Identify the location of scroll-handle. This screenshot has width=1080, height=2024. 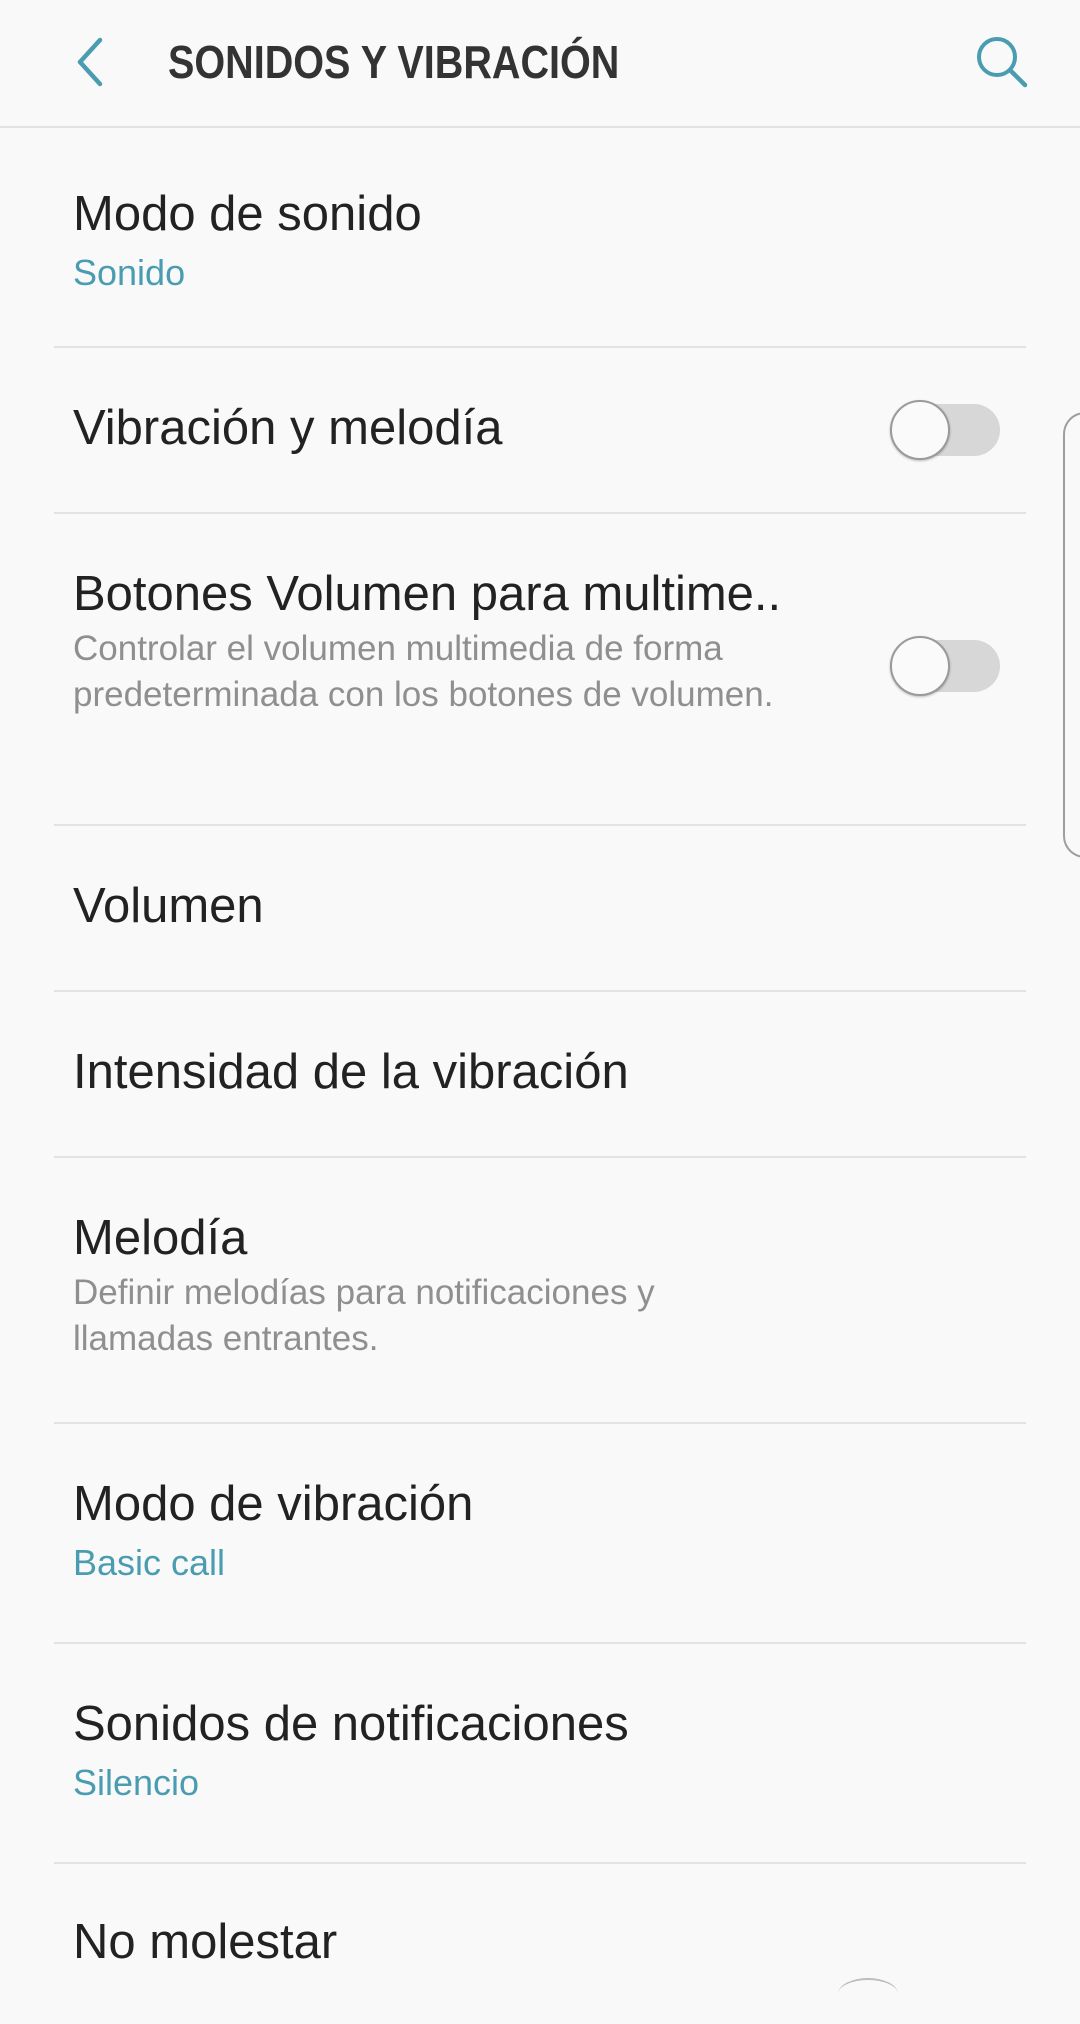
(1071, 635).